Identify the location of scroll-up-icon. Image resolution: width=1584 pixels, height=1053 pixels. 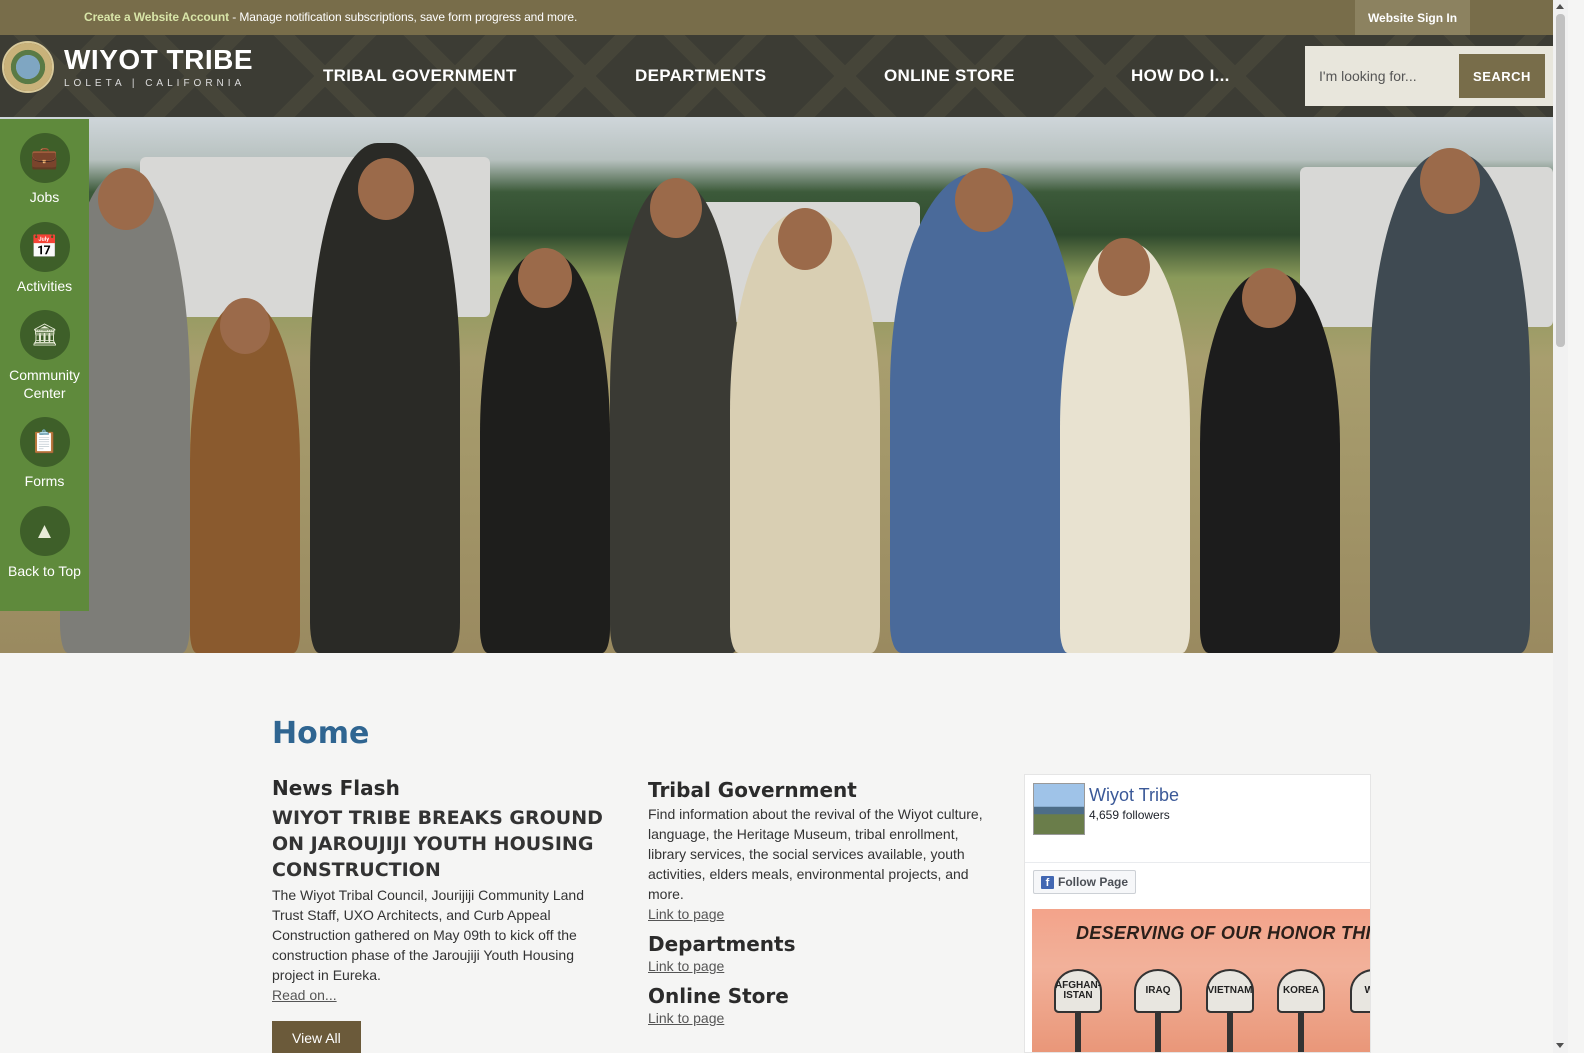
(1560, 6).